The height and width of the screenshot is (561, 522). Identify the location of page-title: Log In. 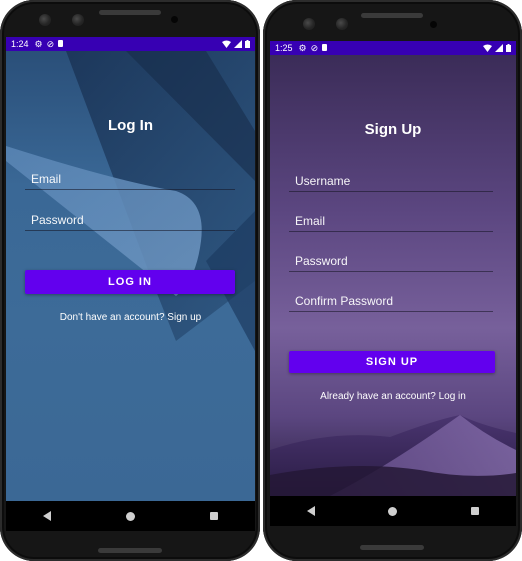
(130, 125).